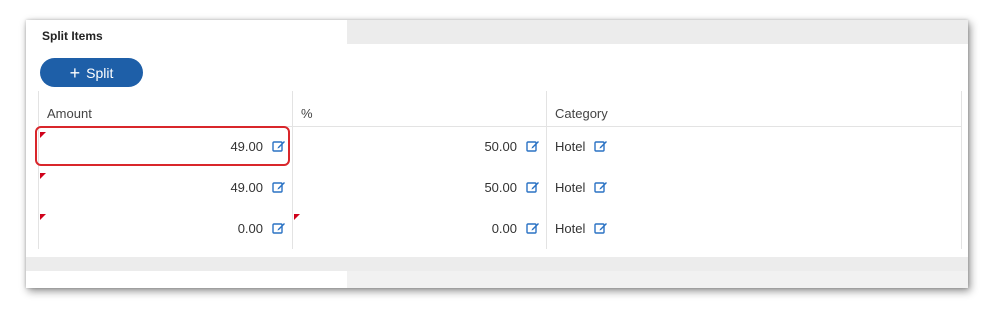 Image resolution: width=1006 pixels, height=322 pixels. What do you see at coordinates (69, 113) in the screenshot?
I see `column-header-amount: Amount` at bounding box center [69, 113].